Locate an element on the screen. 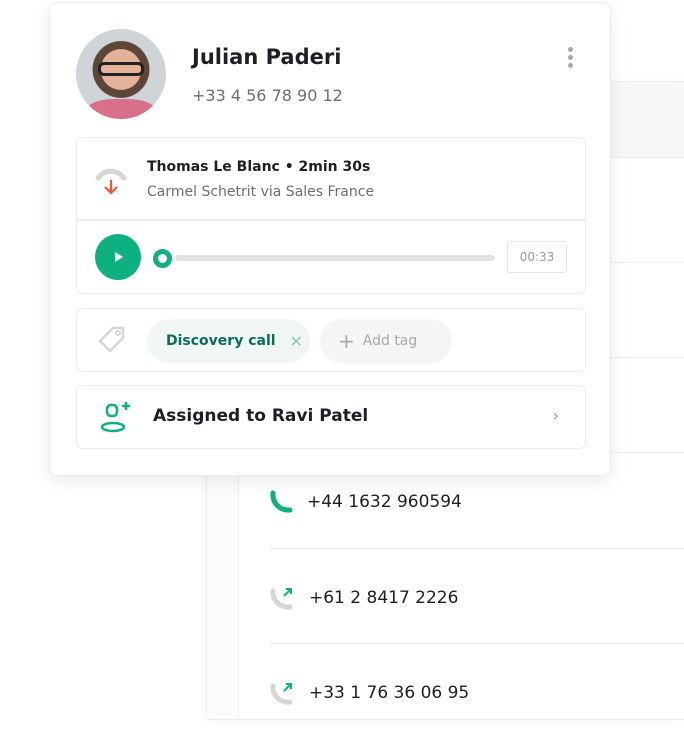 This screenshot has width=684, height=734. assign-user-icon is located at coordinates (115, 417).